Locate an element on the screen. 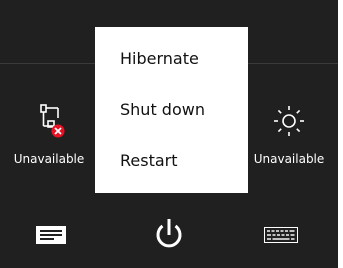 This screenshot has width=343, height=268. menu-item-hibernate: Hibernate is located at coordinates (159, 58).